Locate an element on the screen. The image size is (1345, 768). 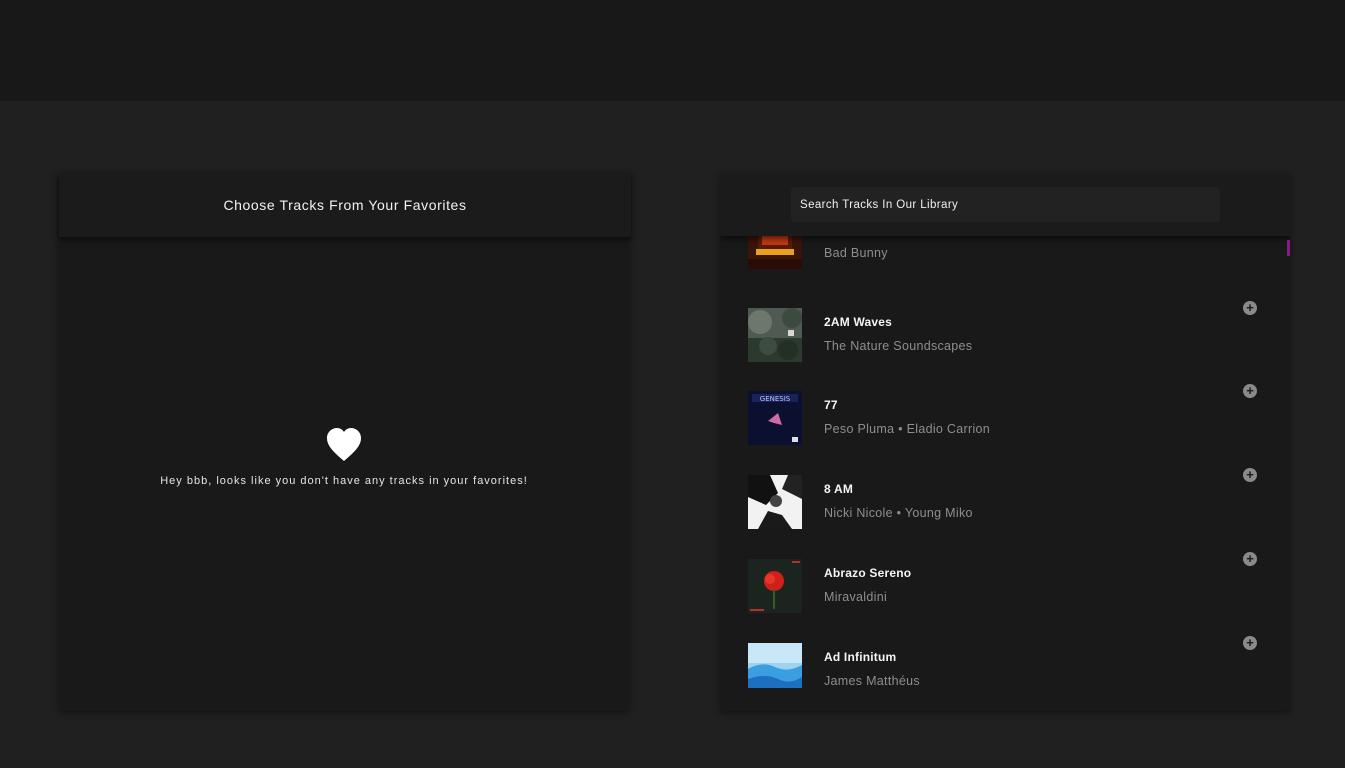
favorites-header: Choose Tracks From Your Favorites is located at coordinates (345, 205).